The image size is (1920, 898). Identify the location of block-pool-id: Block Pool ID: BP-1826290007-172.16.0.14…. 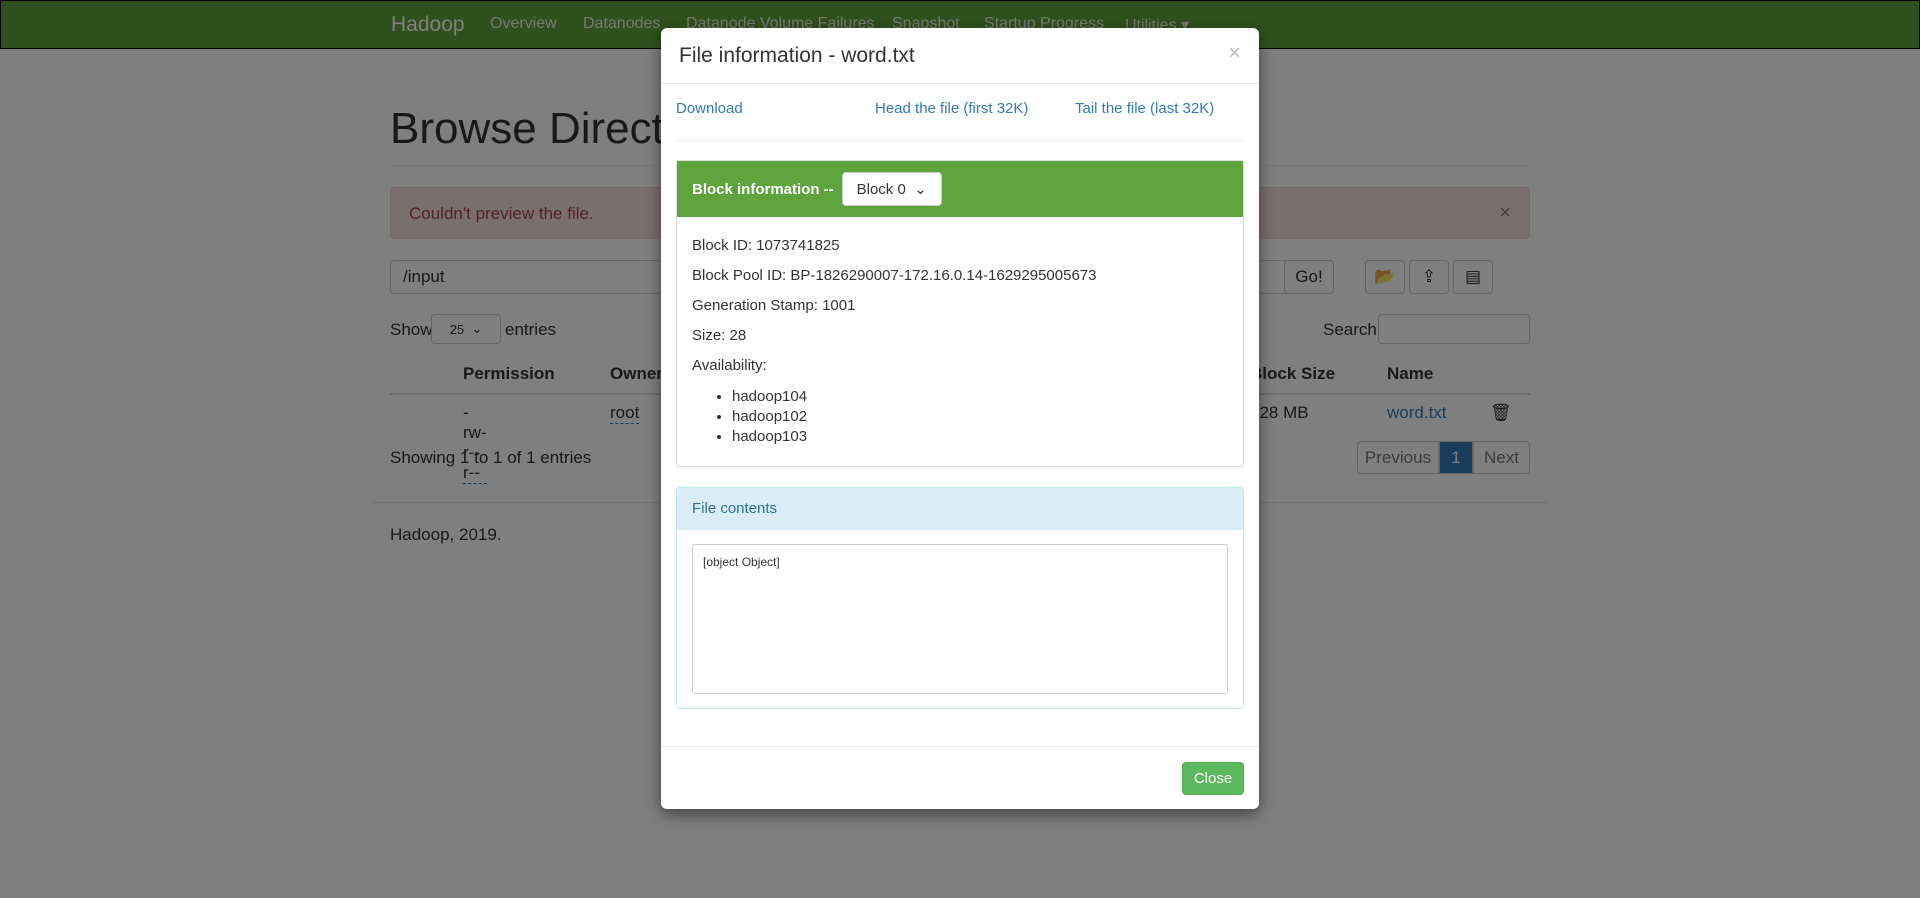
(894, 275).